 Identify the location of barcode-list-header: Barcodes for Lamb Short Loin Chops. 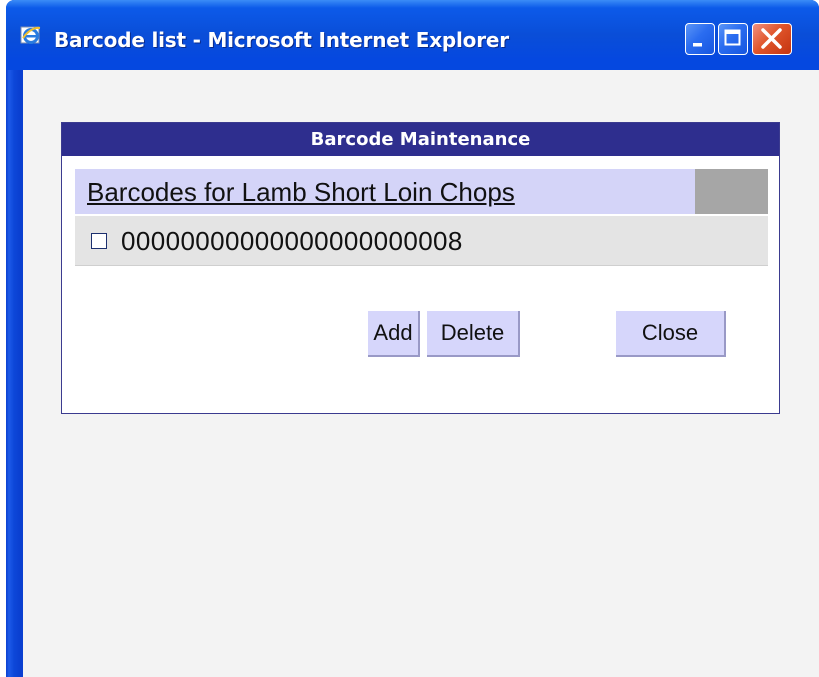
(385, 191).